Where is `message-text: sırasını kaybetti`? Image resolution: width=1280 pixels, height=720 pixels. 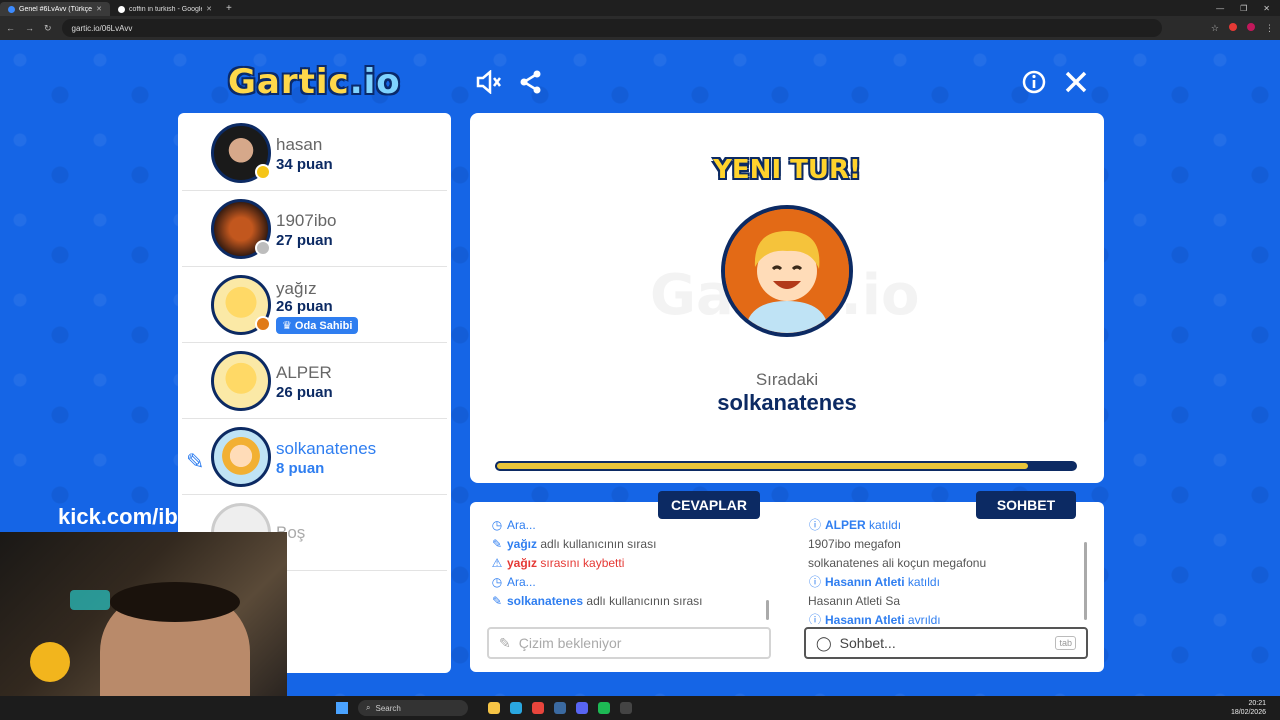 message-text: sırasını kaybetti is located at coordinates (582, 563).